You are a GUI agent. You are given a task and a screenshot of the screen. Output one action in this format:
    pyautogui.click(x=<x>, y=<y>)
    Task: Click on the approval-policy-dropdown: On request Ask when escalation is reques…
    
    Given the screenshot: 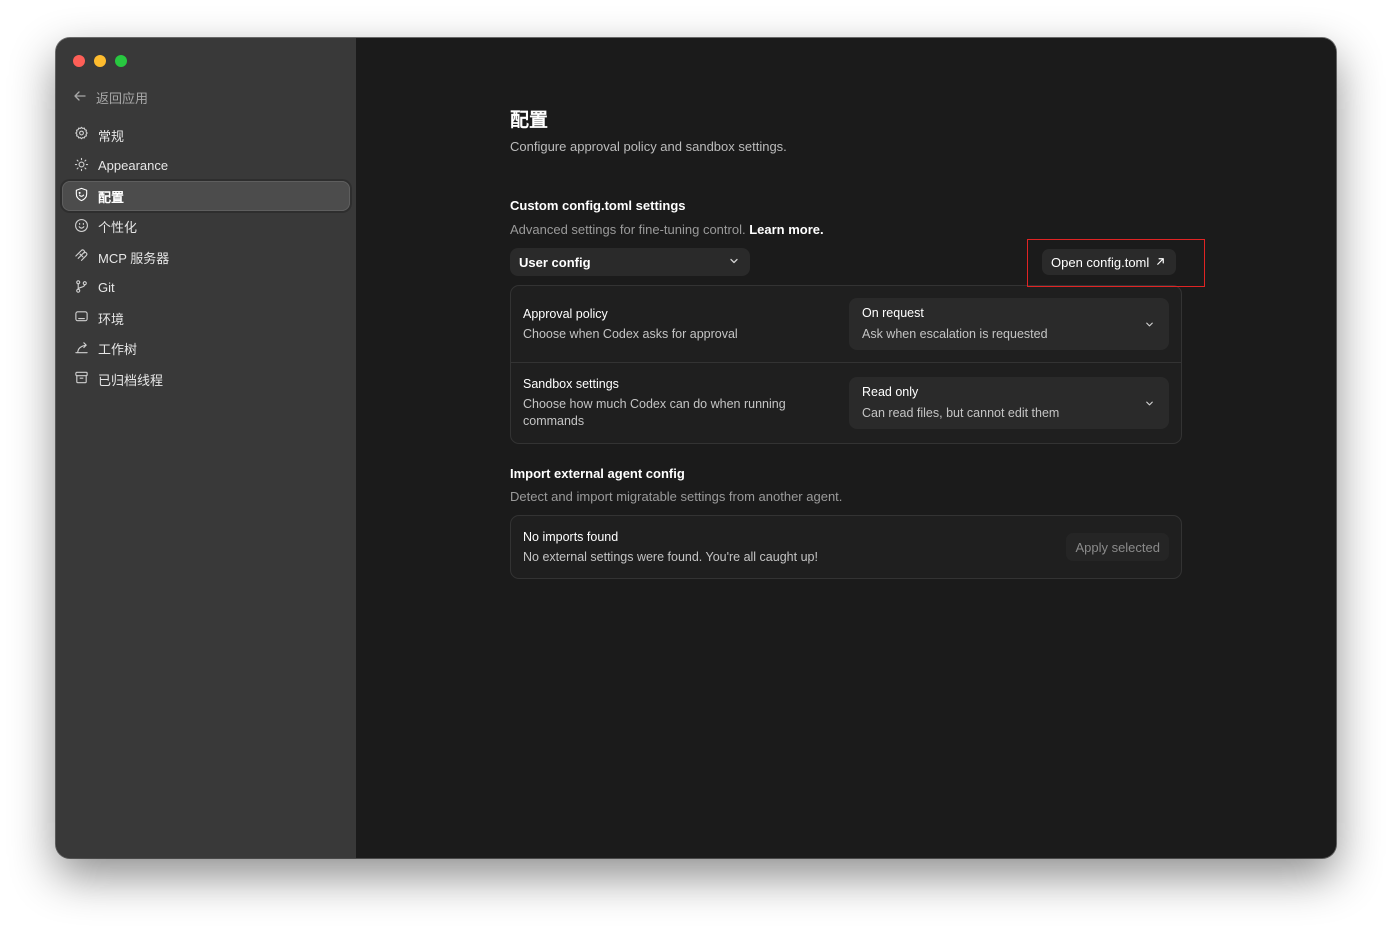 What is the action you would take?
    pyautogui.click(x=1009, y=324)
    